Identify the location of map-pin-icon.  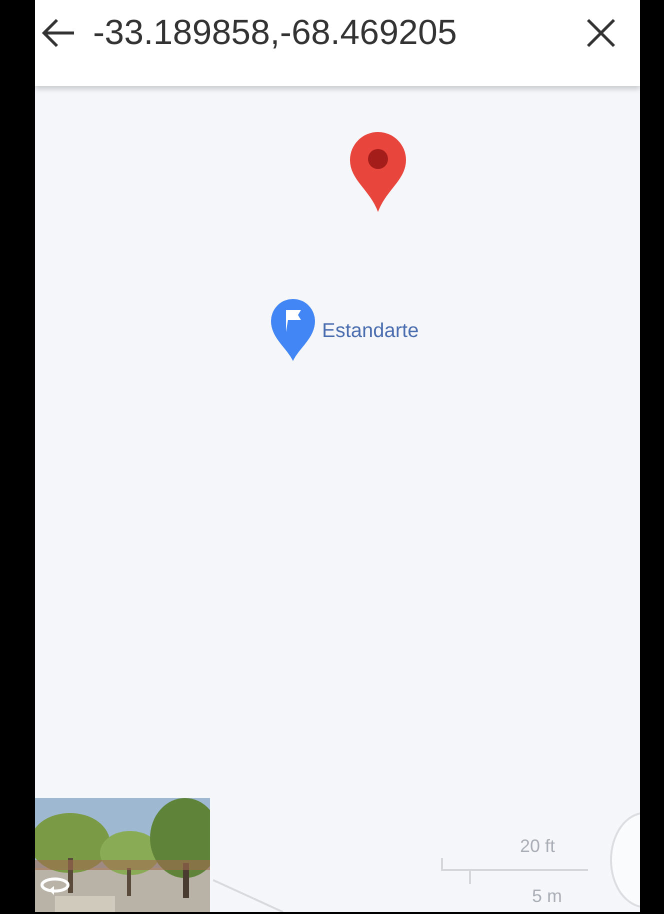
(378, 172).